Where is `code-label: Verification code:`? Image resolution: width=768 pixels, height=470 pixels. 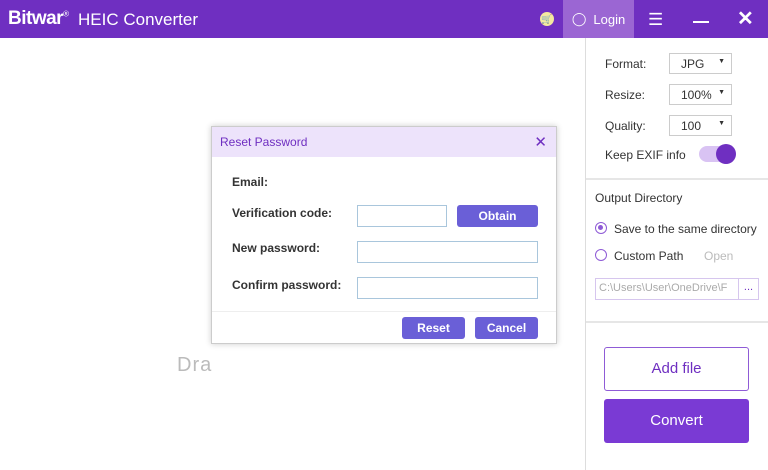
code-label: Verification code: is located at coordinates (282, 213).